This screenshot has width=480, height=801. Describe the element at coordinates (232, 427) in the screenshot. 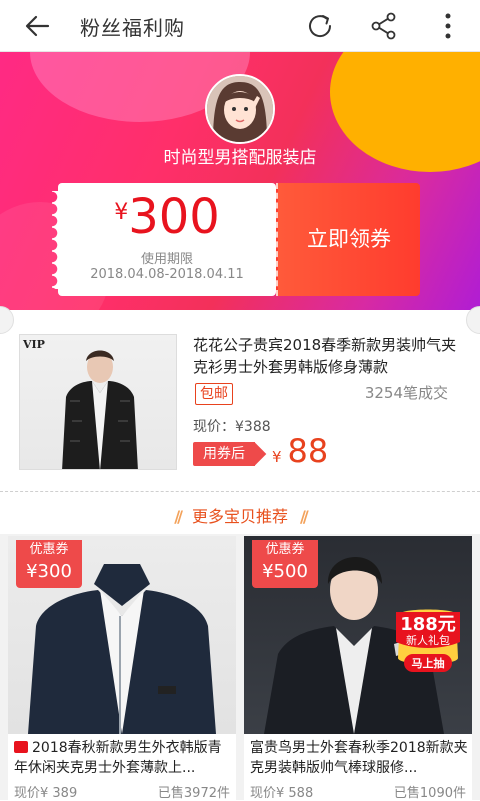

I see `current-price: 现价：¥388` at that location.